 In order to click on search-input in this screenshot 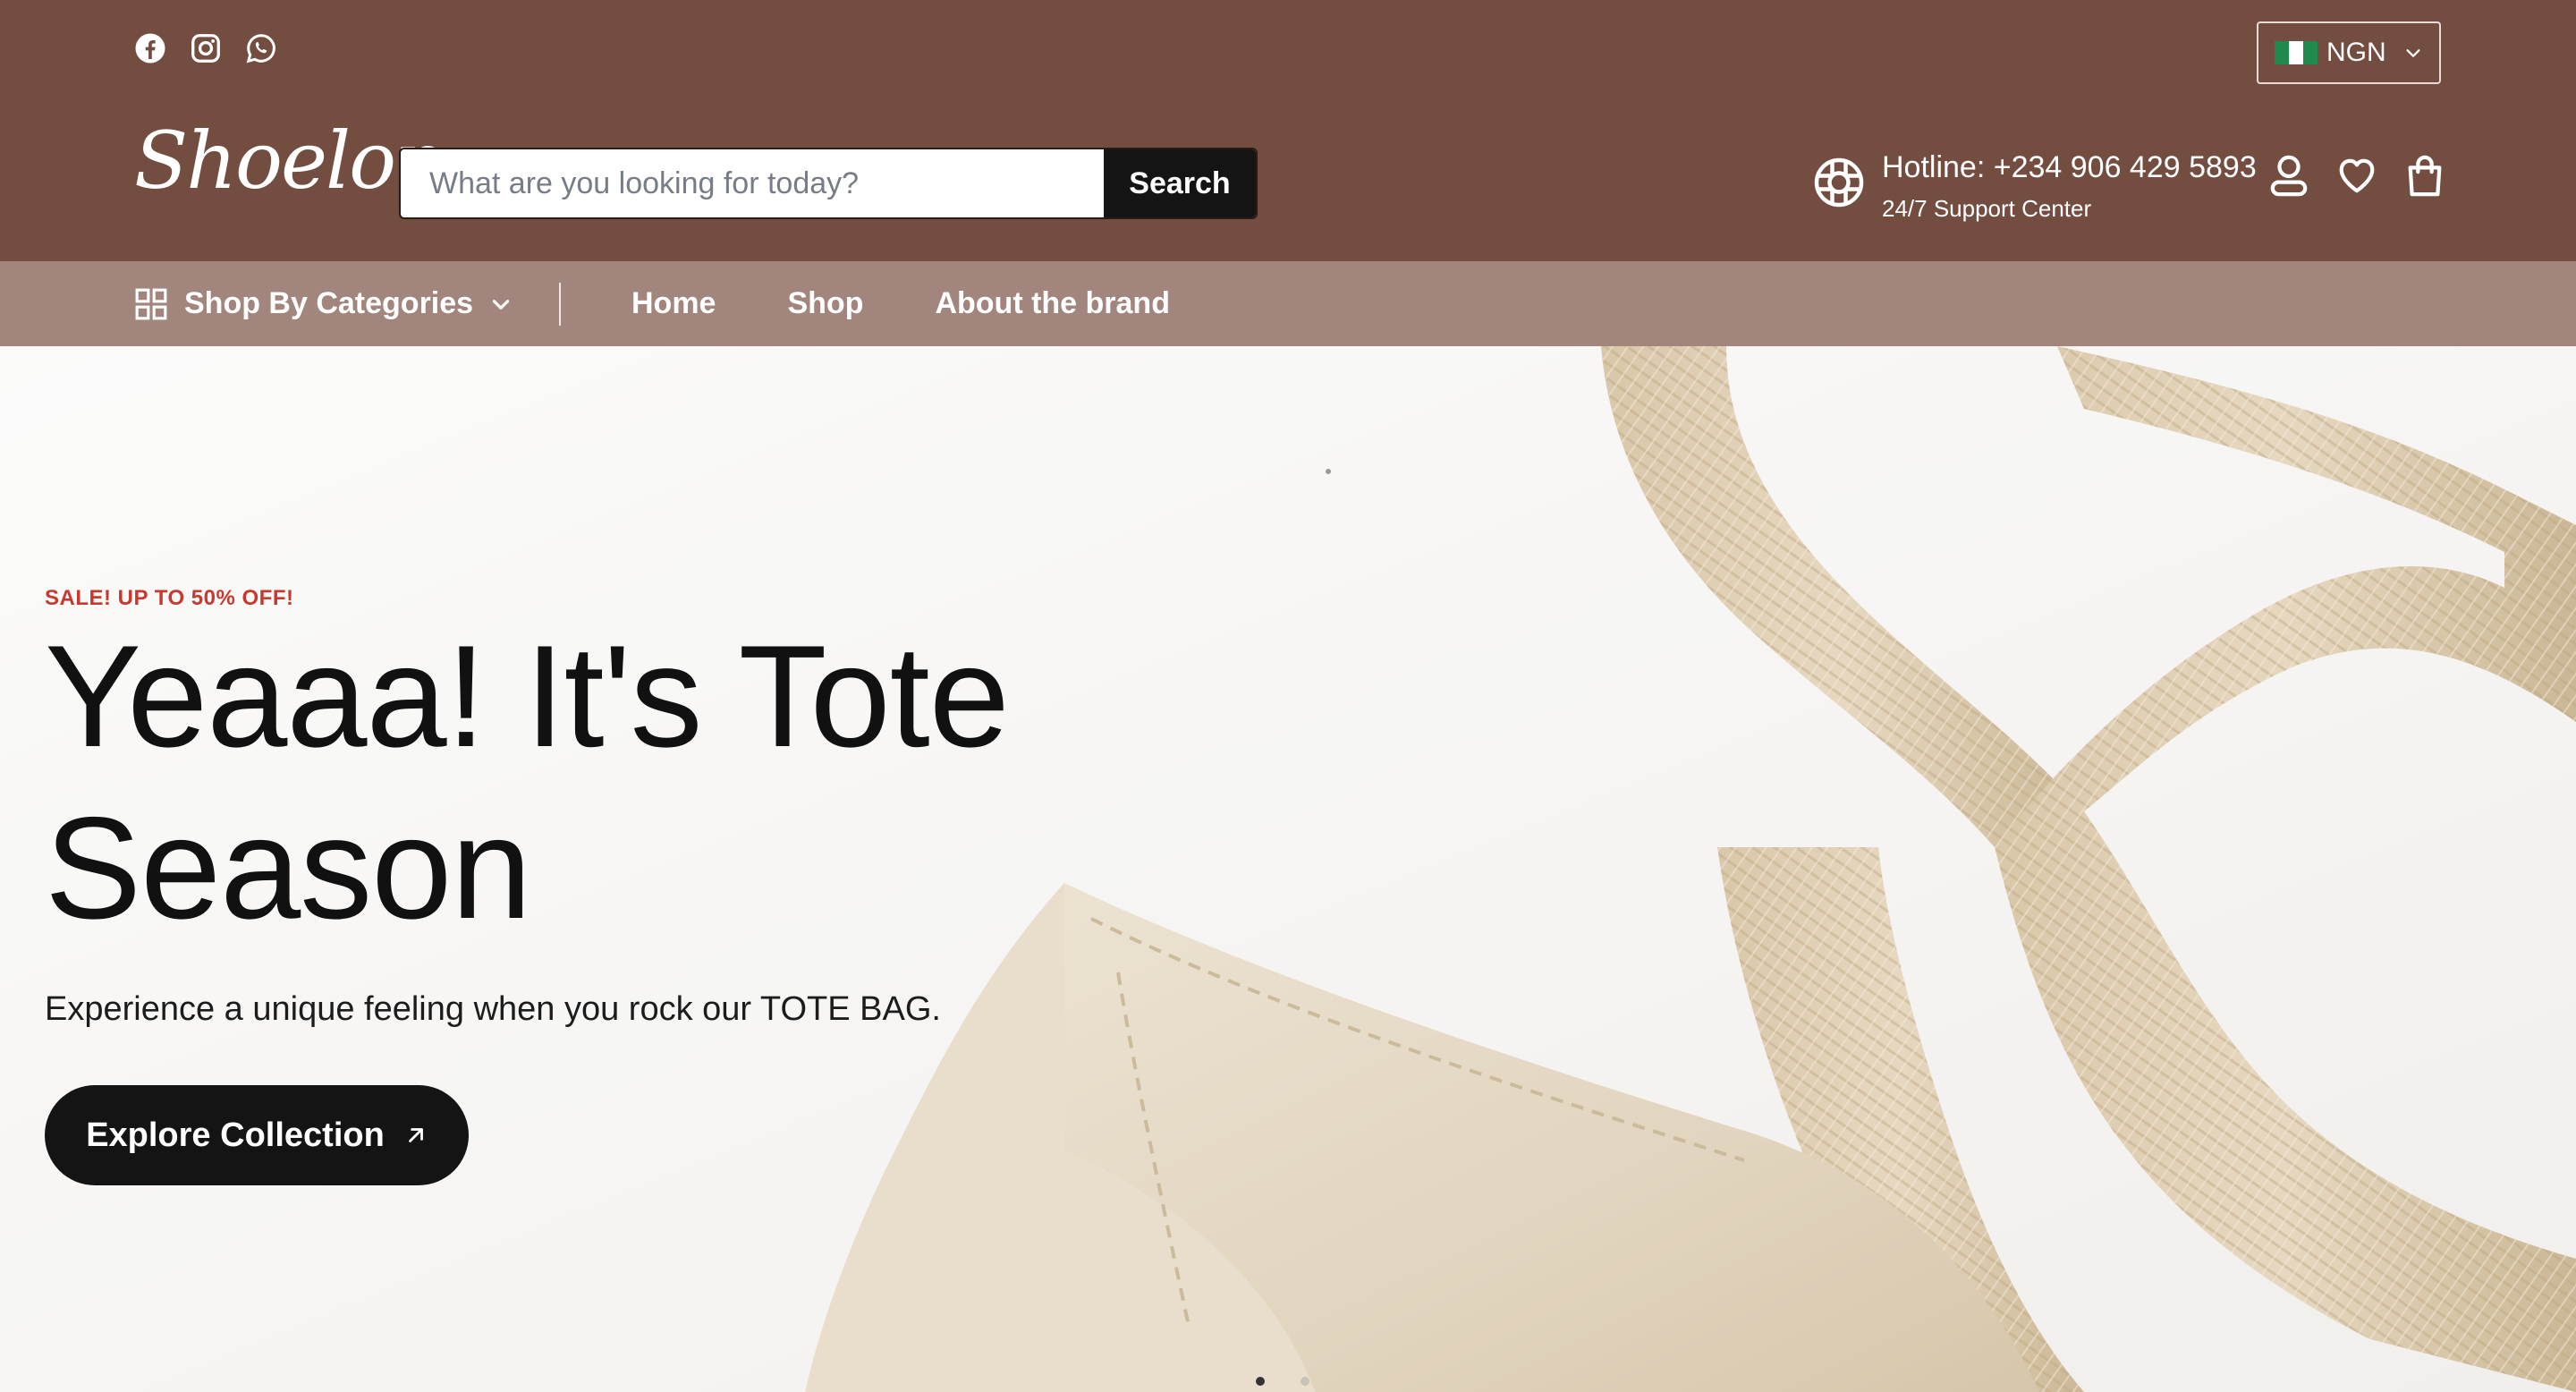, I will do `click(752, 183)`.